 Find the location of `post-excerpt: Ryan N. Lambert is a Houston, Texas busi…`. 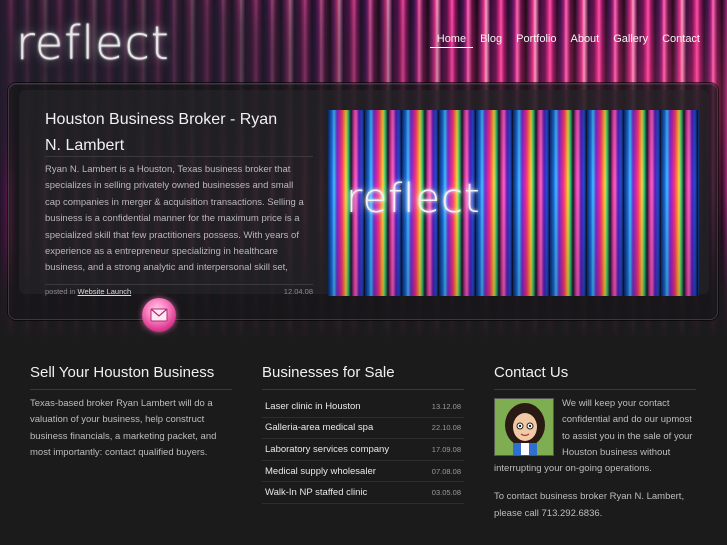

post-excerpt: Ryan N. Lambert is a Houston, Texas busi… is located at coordinates (174, 222).